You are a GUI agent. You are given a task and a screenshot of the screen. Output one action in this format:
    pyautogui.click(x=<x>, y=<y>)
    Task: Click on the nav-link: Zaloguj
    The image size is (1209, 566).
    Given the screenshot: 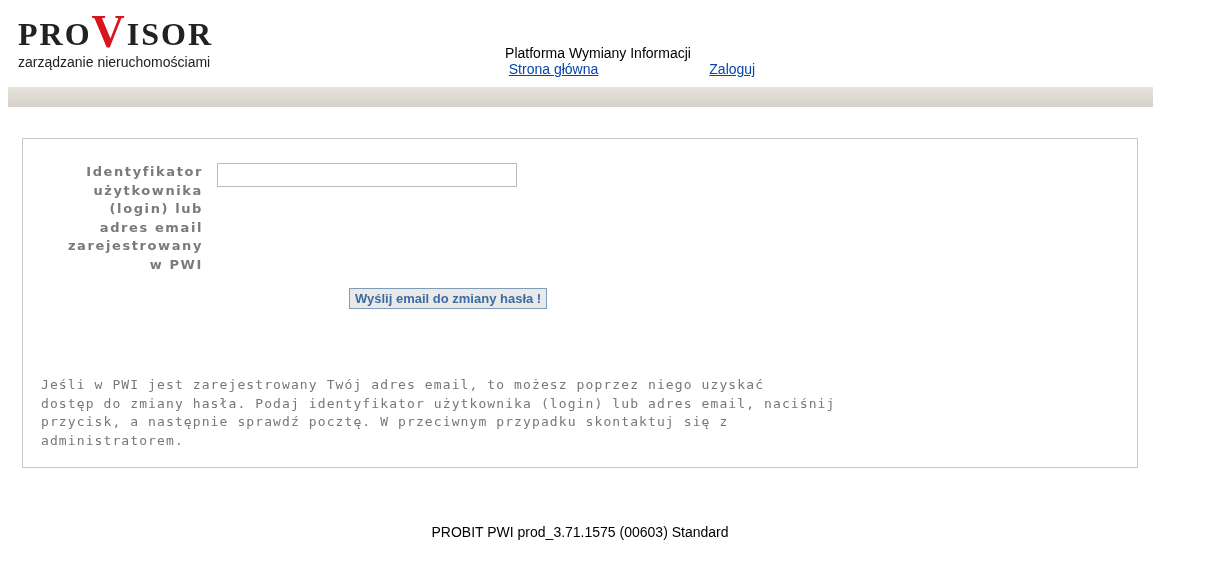 What is the action you would take?
    pyautogui.click(x=732, y=69)
    